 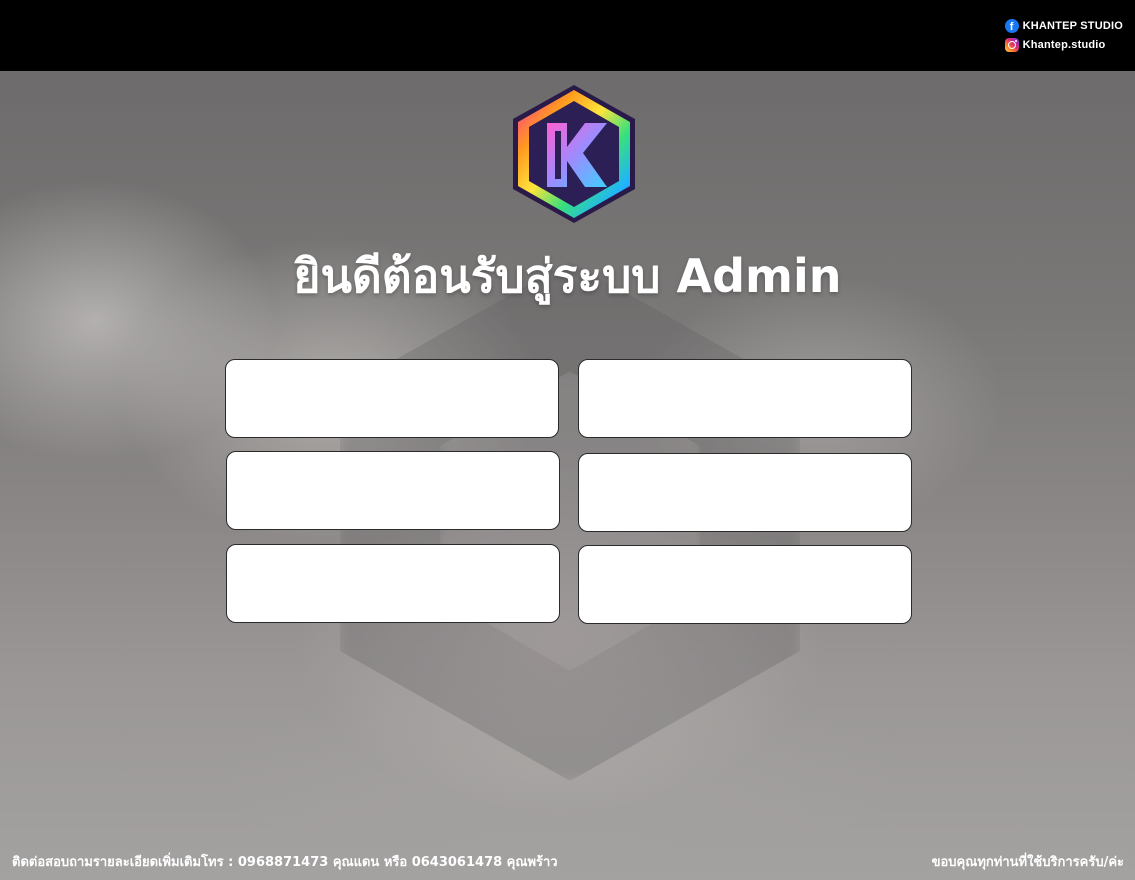 I want to click on instagram-link: Khantep.studio, so click(x=1063, y=45).